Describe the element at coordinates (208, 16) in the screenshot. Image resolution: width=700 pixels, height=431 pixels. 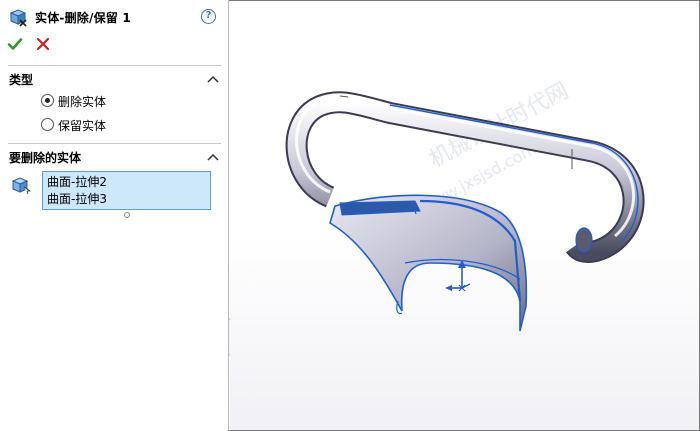
I see `help-button: ?` at that location.